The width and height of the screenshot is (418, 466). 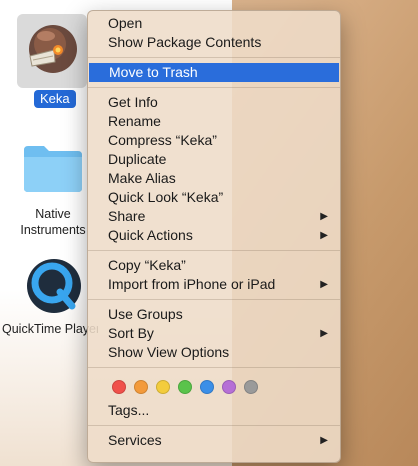 I want to click on menu-item-compress: Compress “Keka”, so click(x=214, y=140).